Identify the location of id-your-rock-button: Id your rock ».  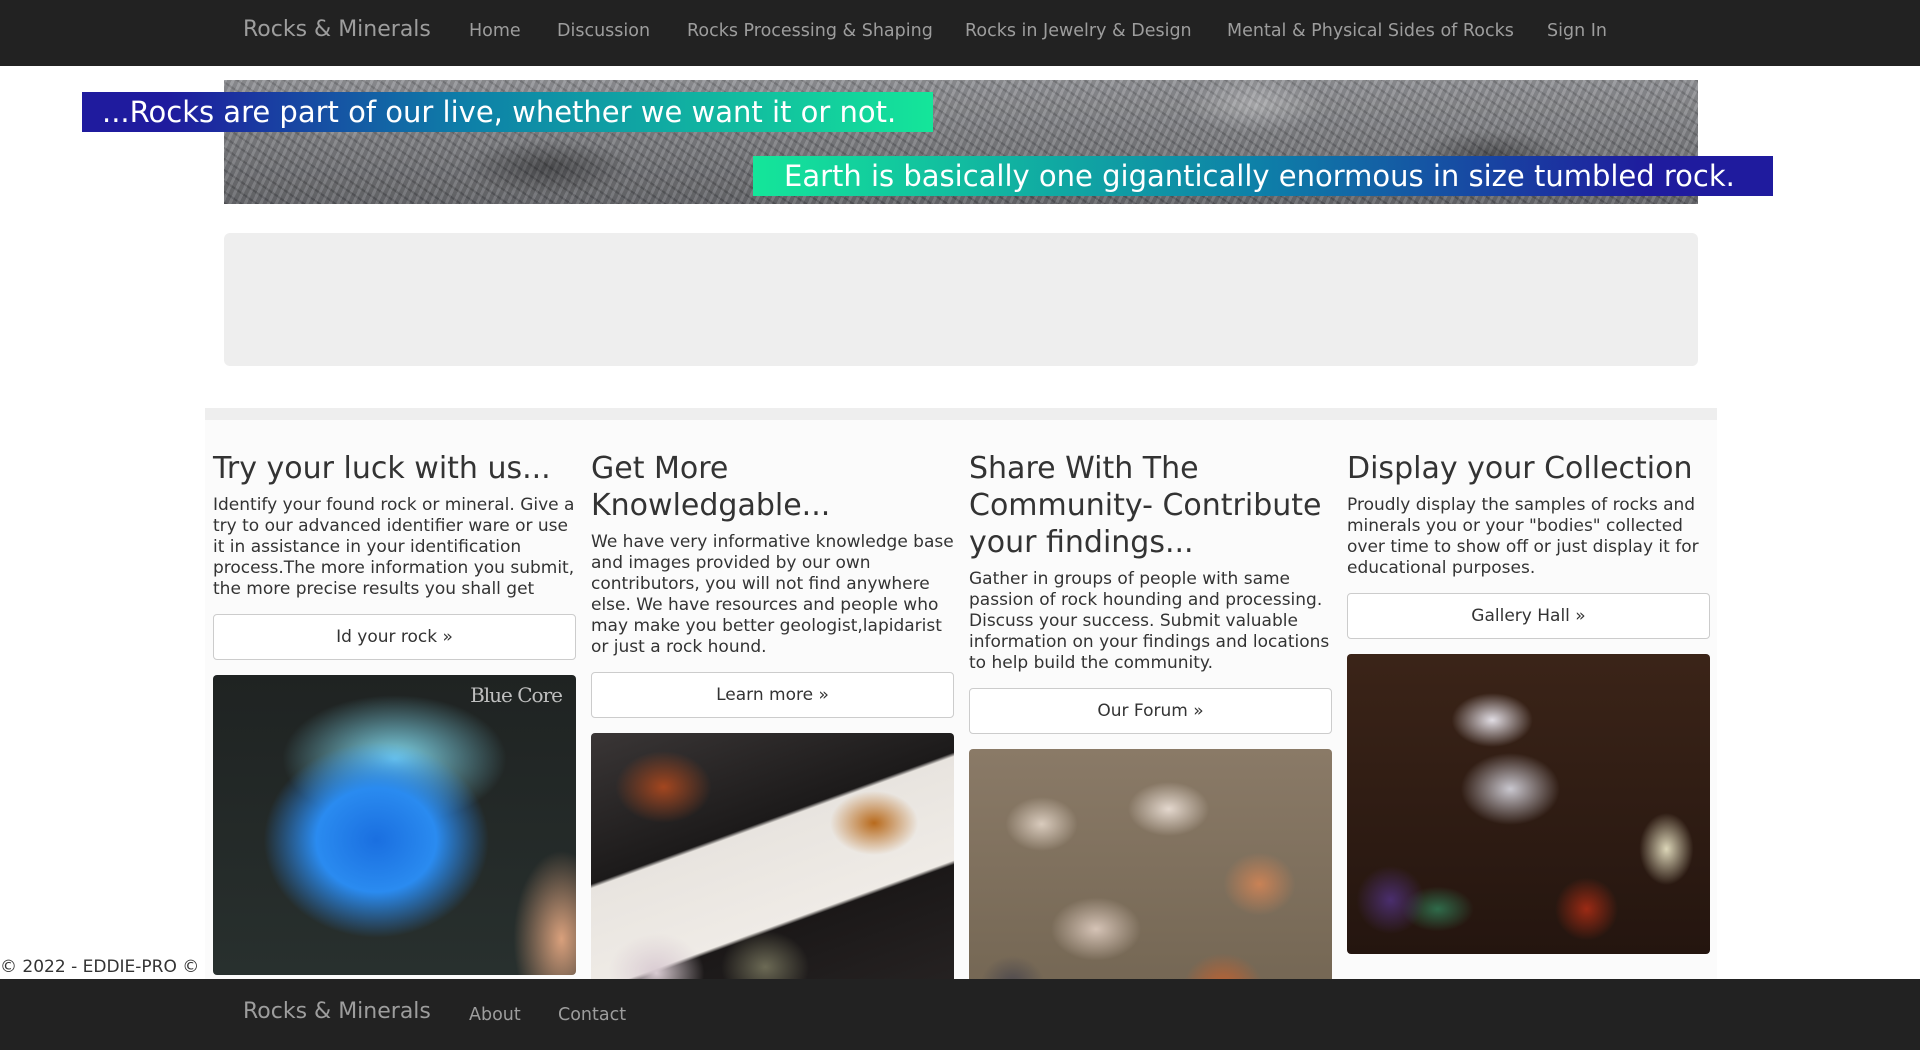
(394, 637).